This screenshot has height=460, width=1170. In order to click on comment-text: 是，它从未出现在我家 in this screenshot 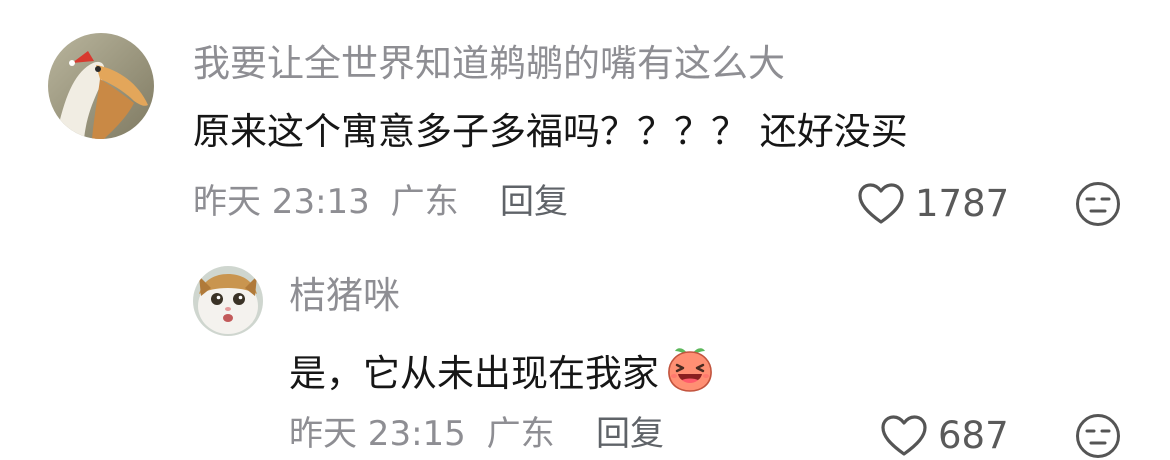, I will do `click(502, 374)`.